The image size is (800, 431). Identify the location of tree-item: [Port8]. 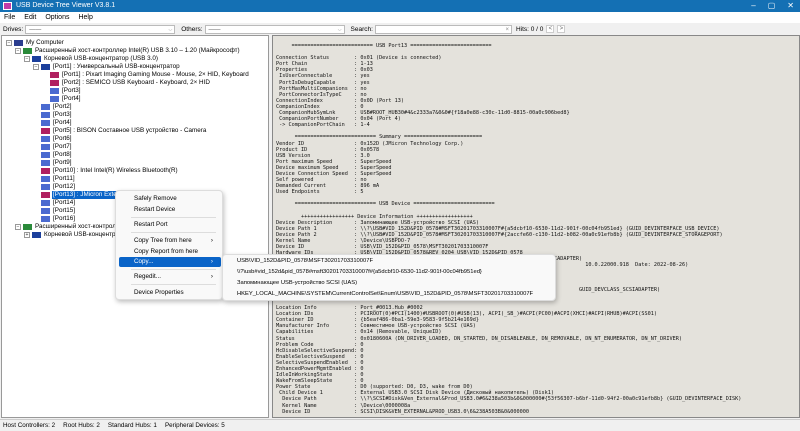
(57, 155).